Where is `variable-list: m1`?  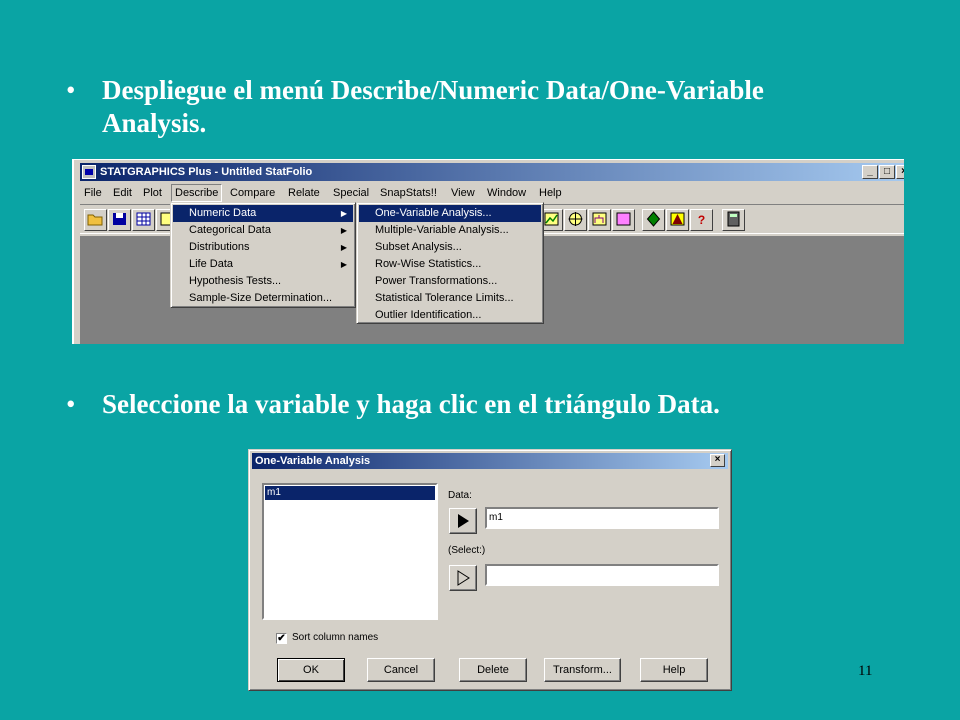
variable-list: m1 is located at coordinates (350, 551).